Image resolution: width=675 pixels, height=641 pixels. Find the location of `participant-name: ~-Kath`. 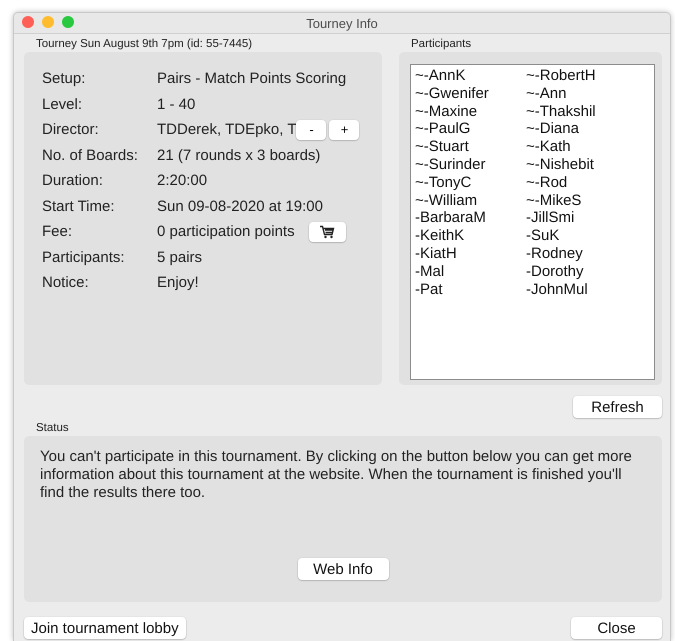

participant-name: ~-Kath is located at coordinates (548, 147).